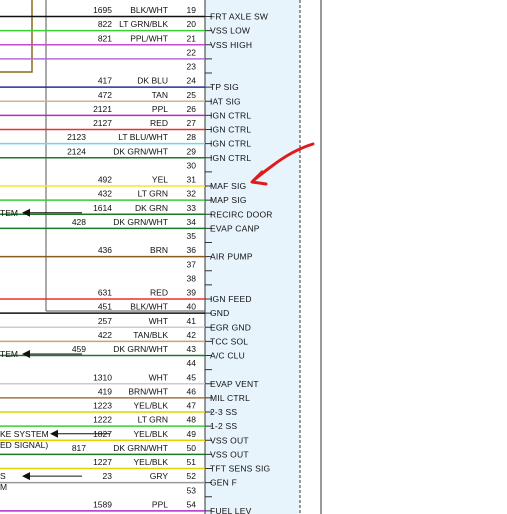 The image size is (507, 514). I want to click on circuit-number-33: 1614, so click(102, 208).